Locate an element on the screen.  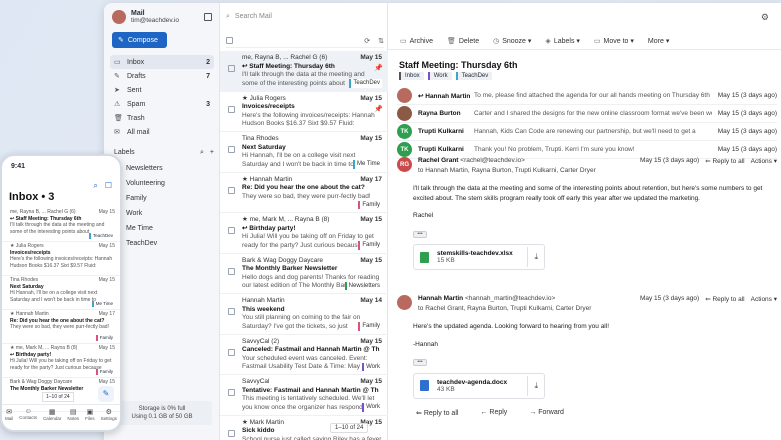
date: May 15 is located at coordinates (371, 98).